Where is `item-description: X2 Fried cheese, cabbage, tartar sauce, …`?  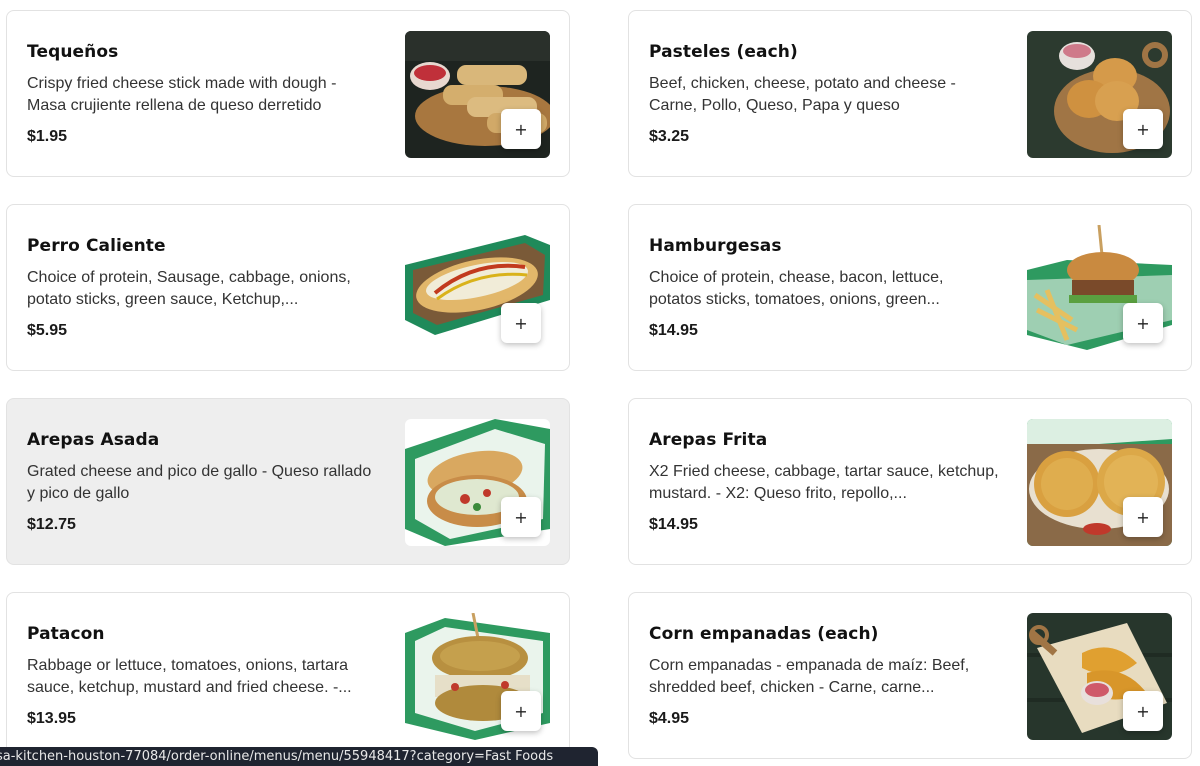 item-description: X2 Fried cheese, cabbage, tartar sauce, … is located at coordinates (824, 482).